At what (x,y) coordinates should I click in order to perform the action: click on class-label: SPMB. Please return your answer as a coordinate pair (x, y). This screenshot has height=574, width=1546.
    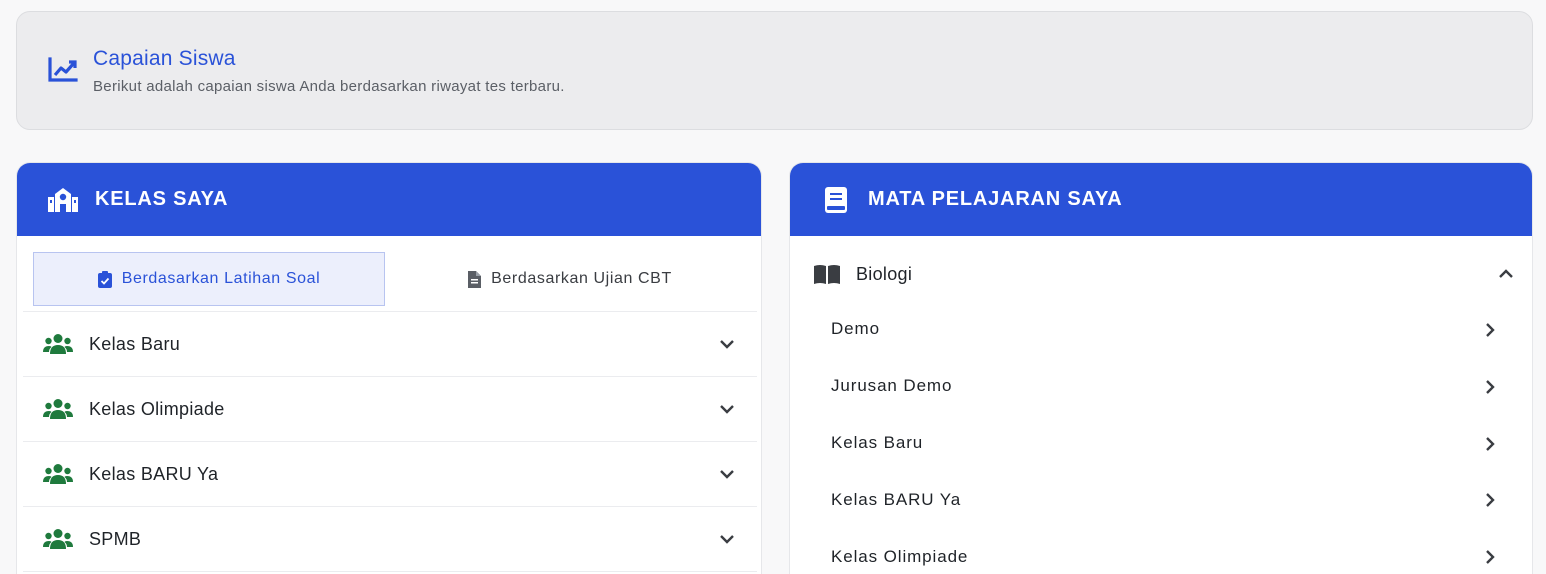
    Looking at the image, I should click on (115, 538).